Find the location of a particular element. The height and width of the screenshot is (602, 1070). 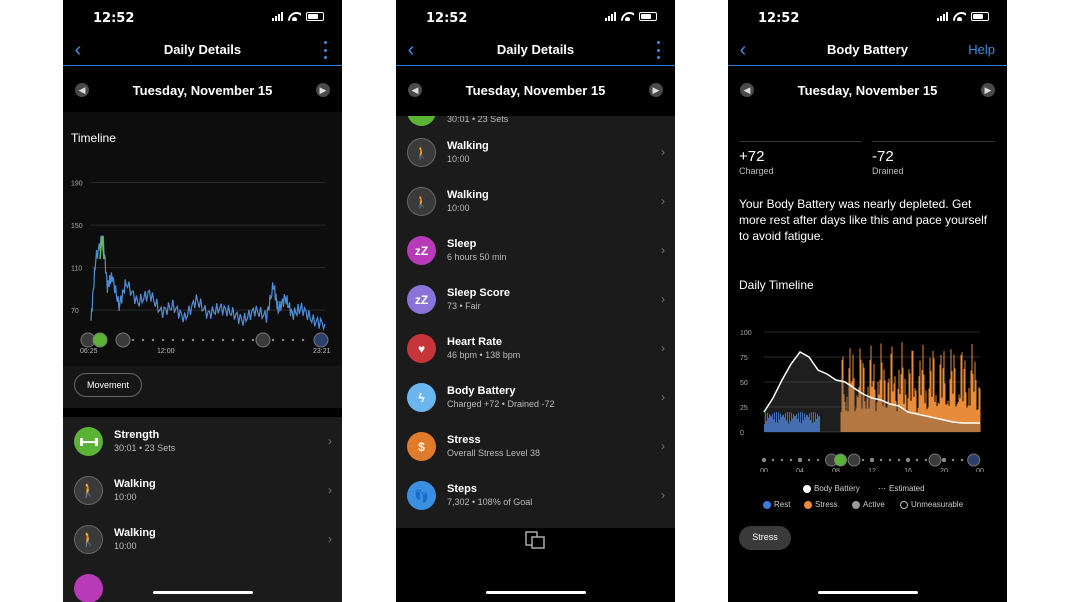

heart-rate-line is located at coordinates (208, 283).